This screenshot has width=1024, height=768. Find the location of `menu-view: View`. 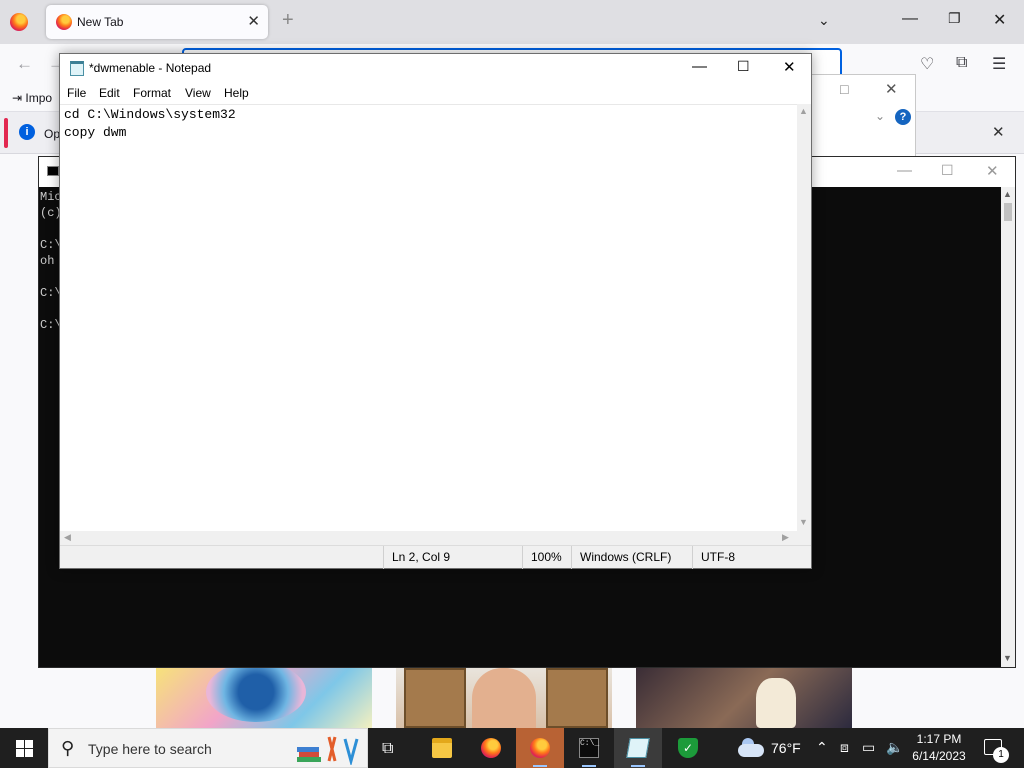

menu-view: View is located at coordinates (198, 93).